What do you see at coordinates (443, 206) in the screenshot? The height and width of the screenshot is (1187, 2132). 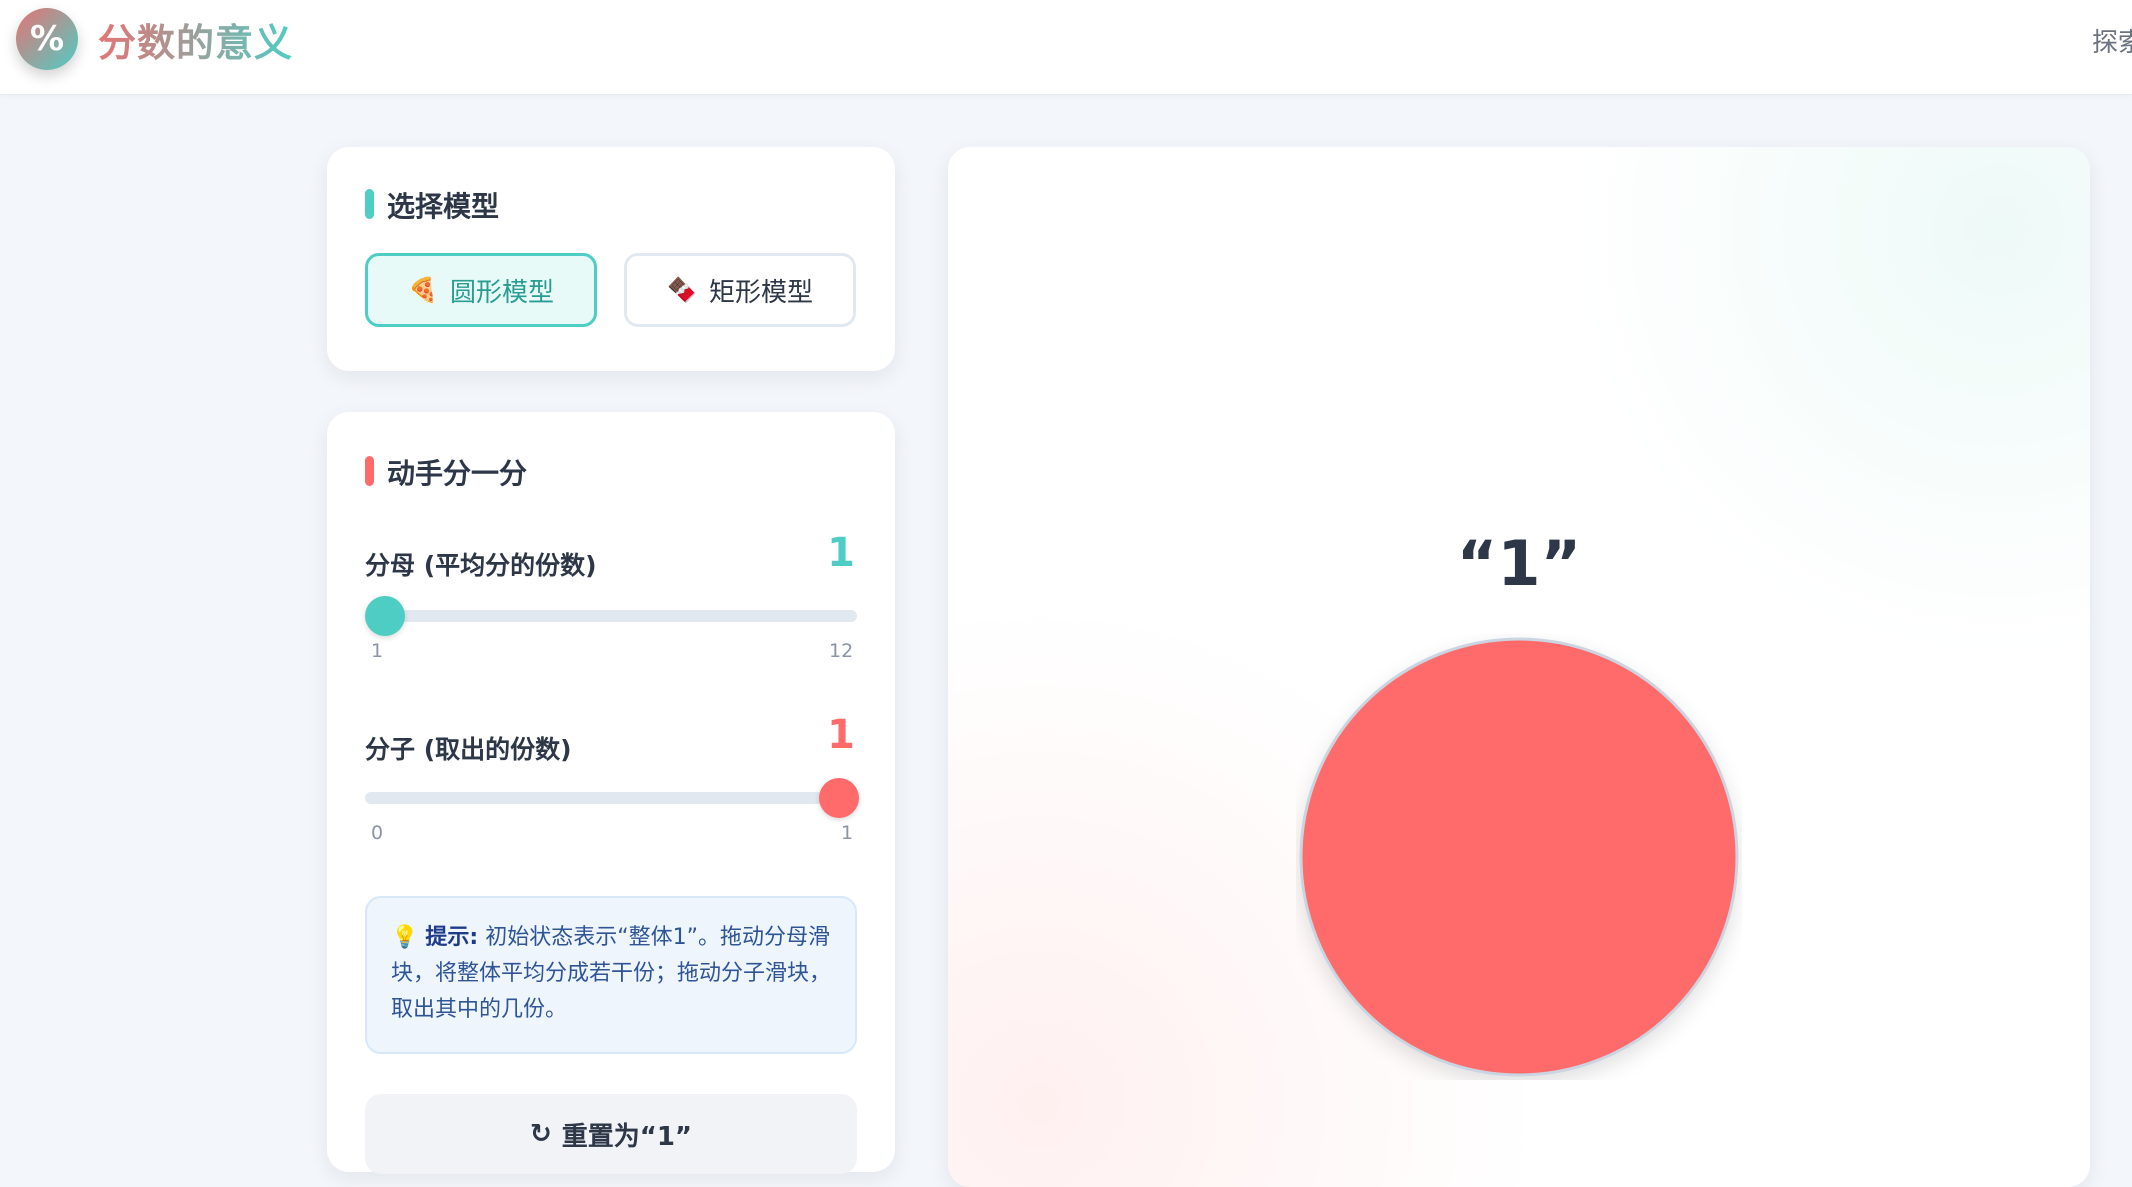 I see `section-title-text: 选择模型` at bounding box center [443, 206].